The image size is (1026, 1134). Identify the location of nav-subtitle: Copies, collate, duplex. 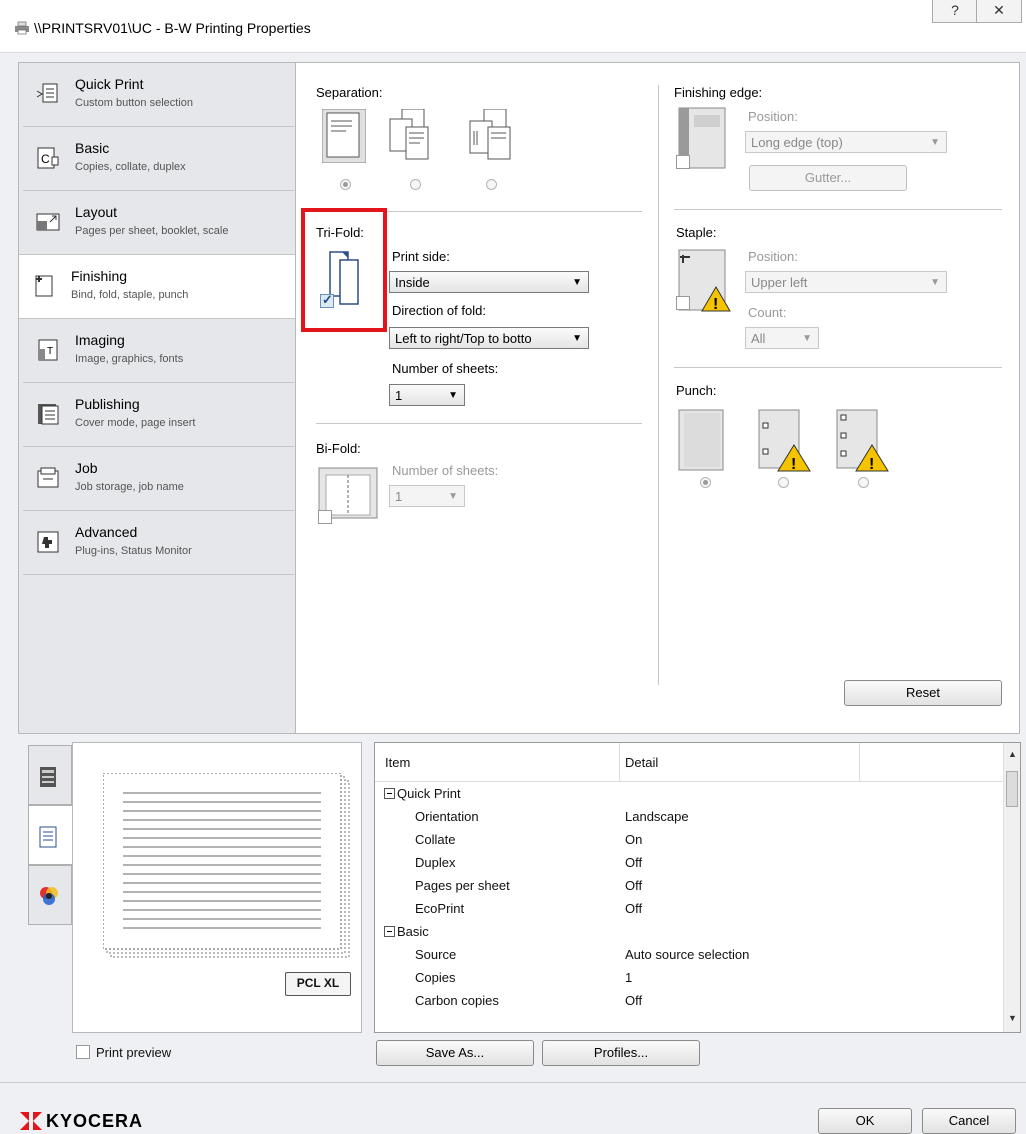
(130, 167).